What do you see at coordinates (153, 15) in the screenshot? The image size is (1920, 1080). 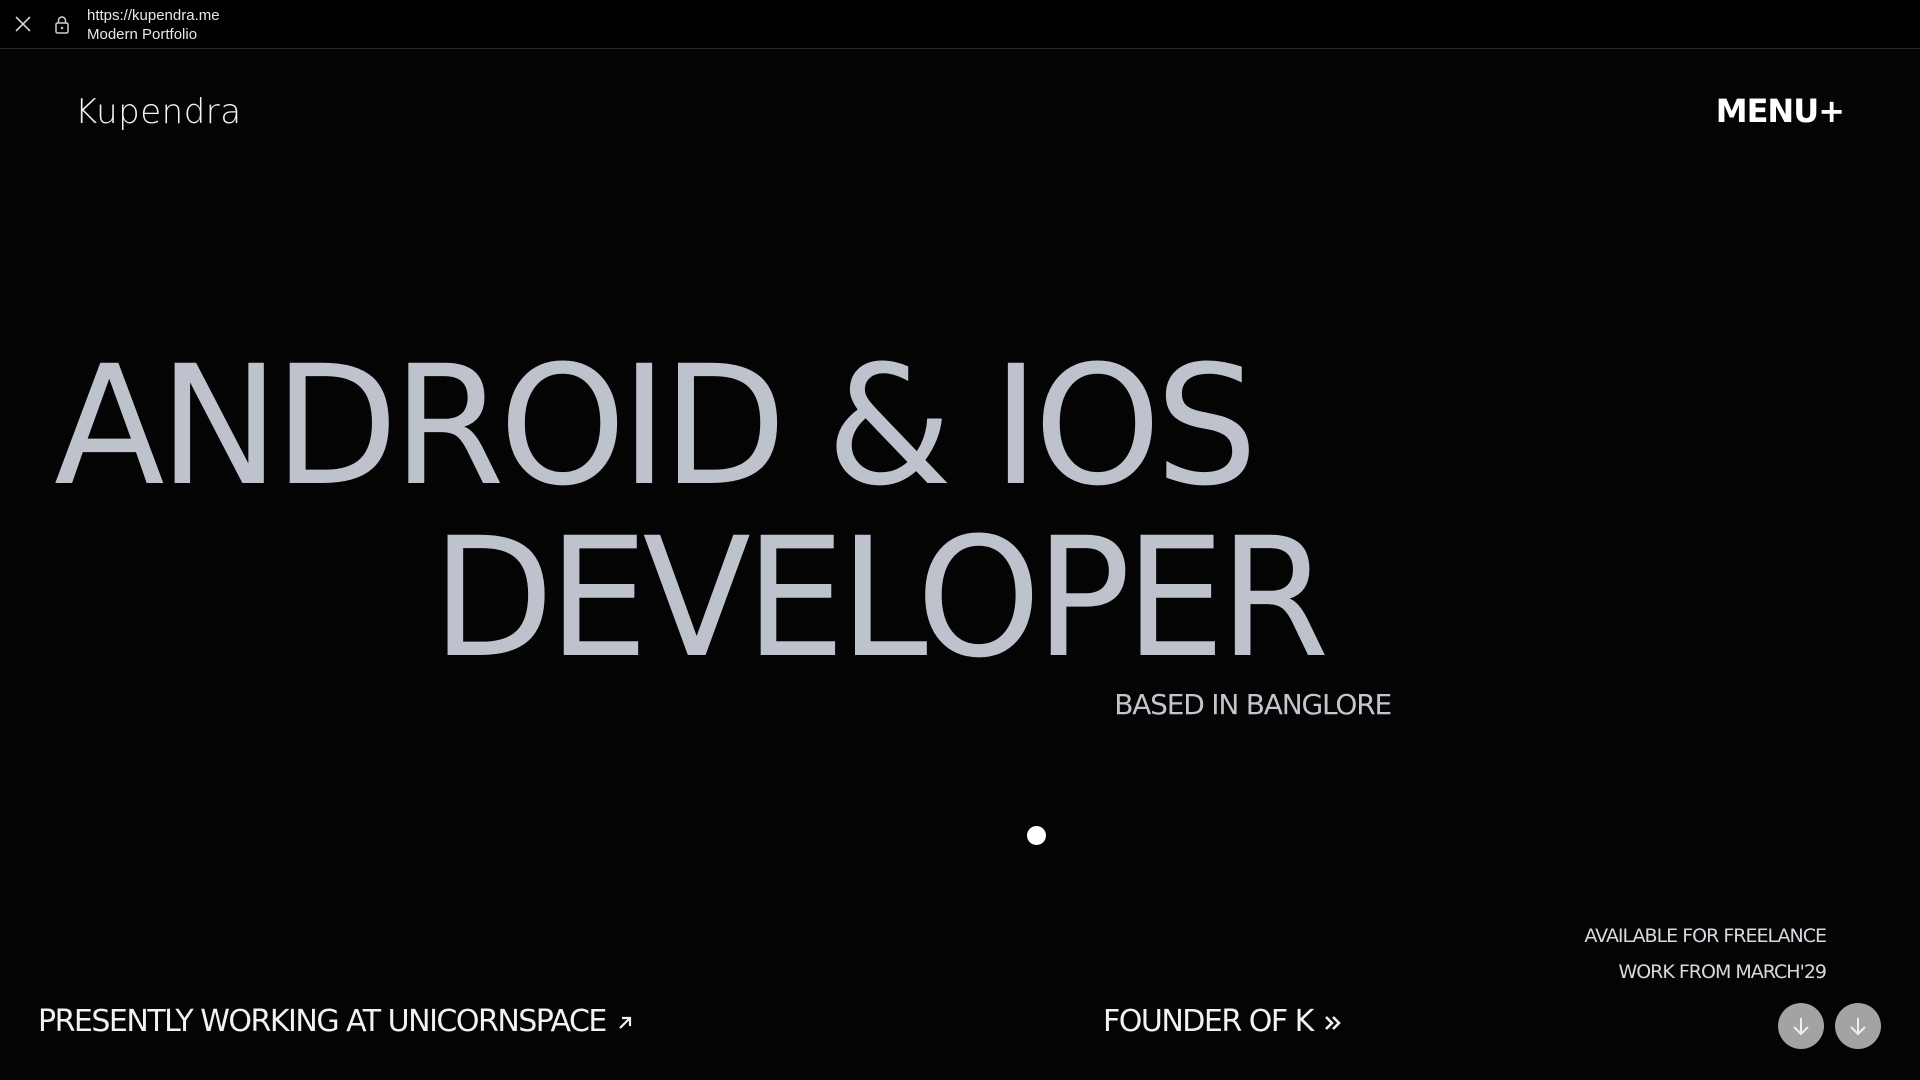 I see `browser-url: https://kupendra.me` at bounding box center [153, 15].